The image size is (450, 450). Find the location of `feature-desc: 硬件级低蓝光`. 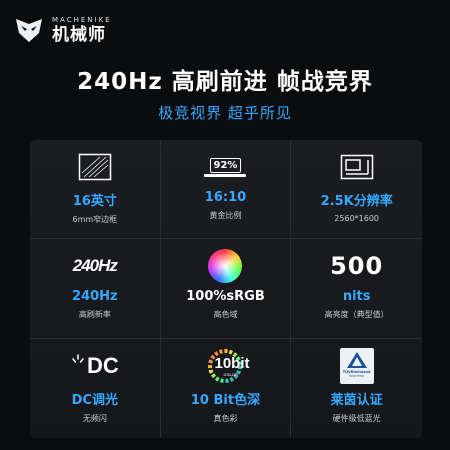

feature-desc: 硬件级低蓝光 is located at coordinates (356, 418).